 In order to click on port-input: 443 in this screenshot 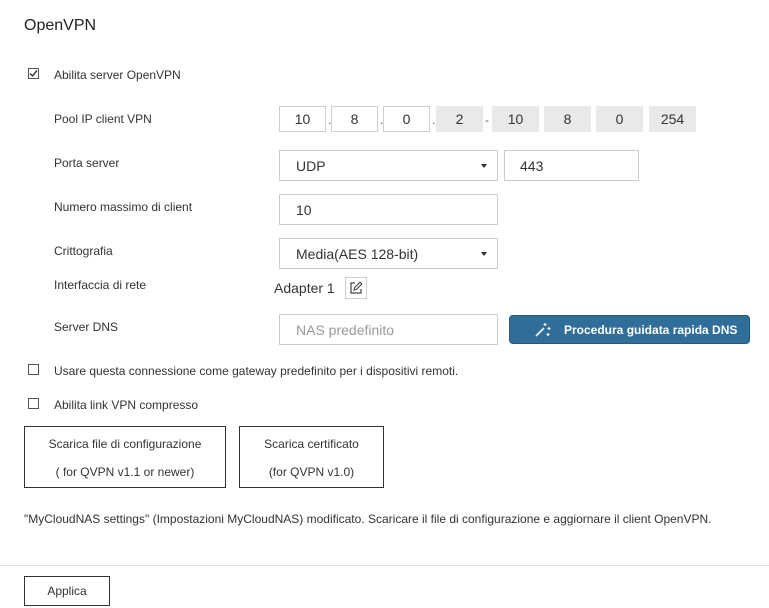, I will do `click(571, 165)`.